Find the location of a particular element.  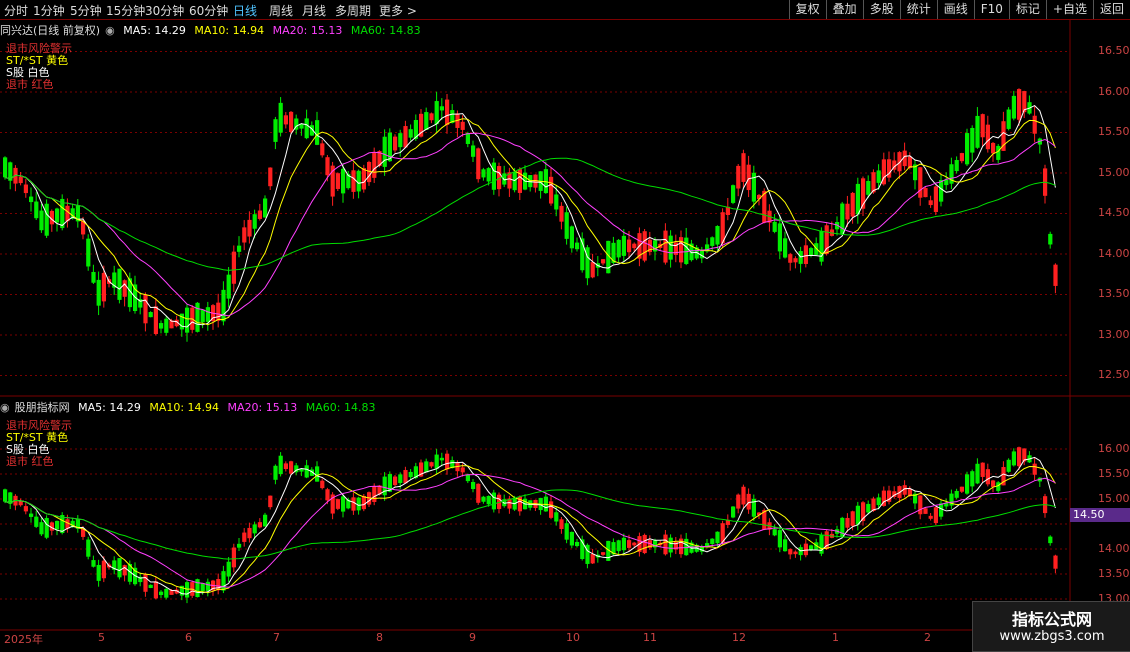

x-label: 9 is located at coordinates (472, 637).